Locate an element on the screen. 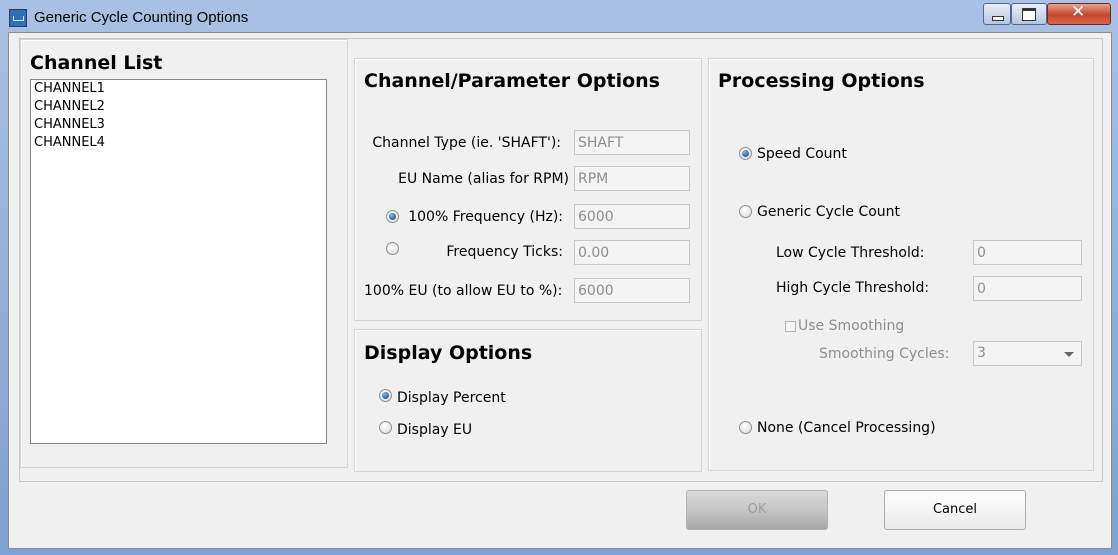 The height and width of the screenshot is (555, 1118). high-threshold-field: 0 is located at coordinates (1027, 288).